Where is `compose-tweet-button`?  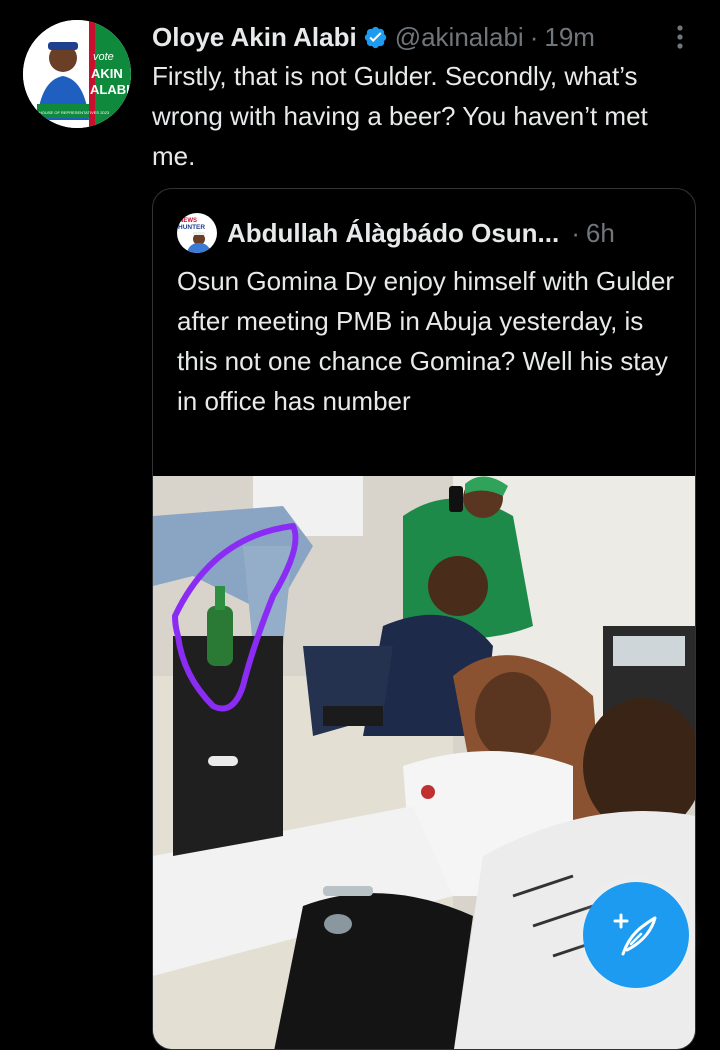
compose-tweet-button is located at coordinates (636, 935).